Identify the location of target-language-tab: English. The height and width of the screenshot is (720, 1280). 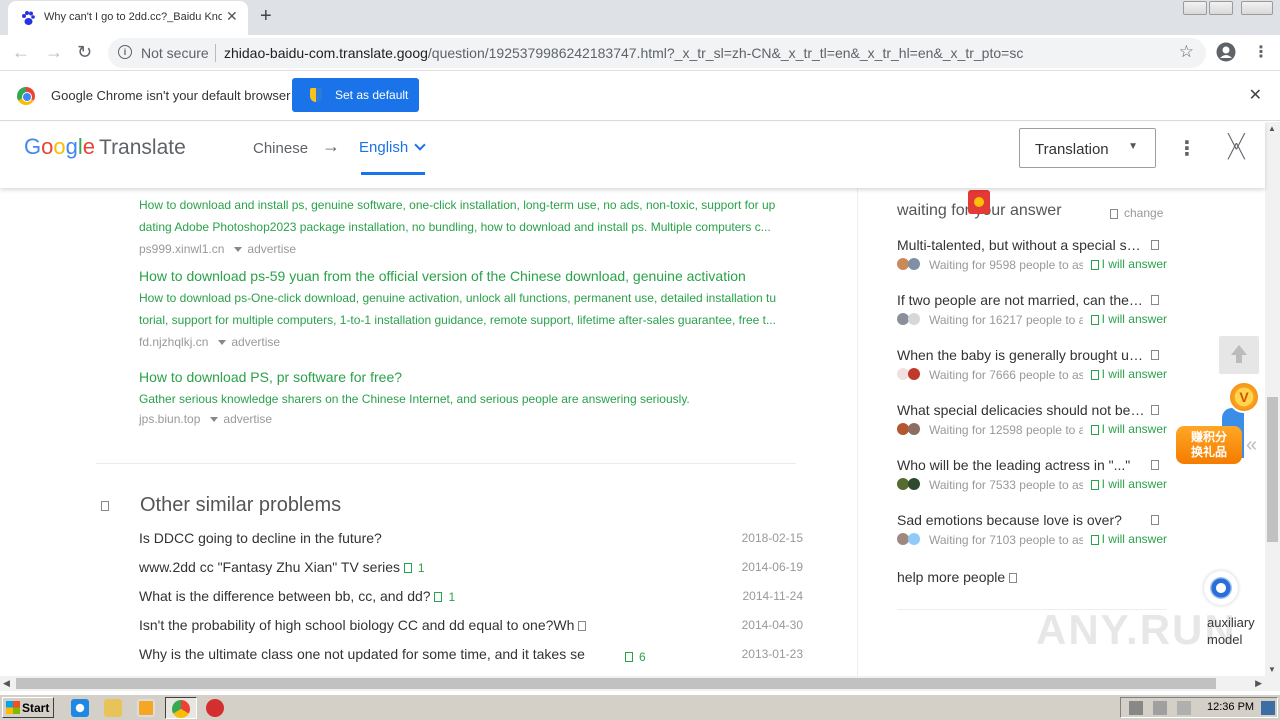
(393, 147).